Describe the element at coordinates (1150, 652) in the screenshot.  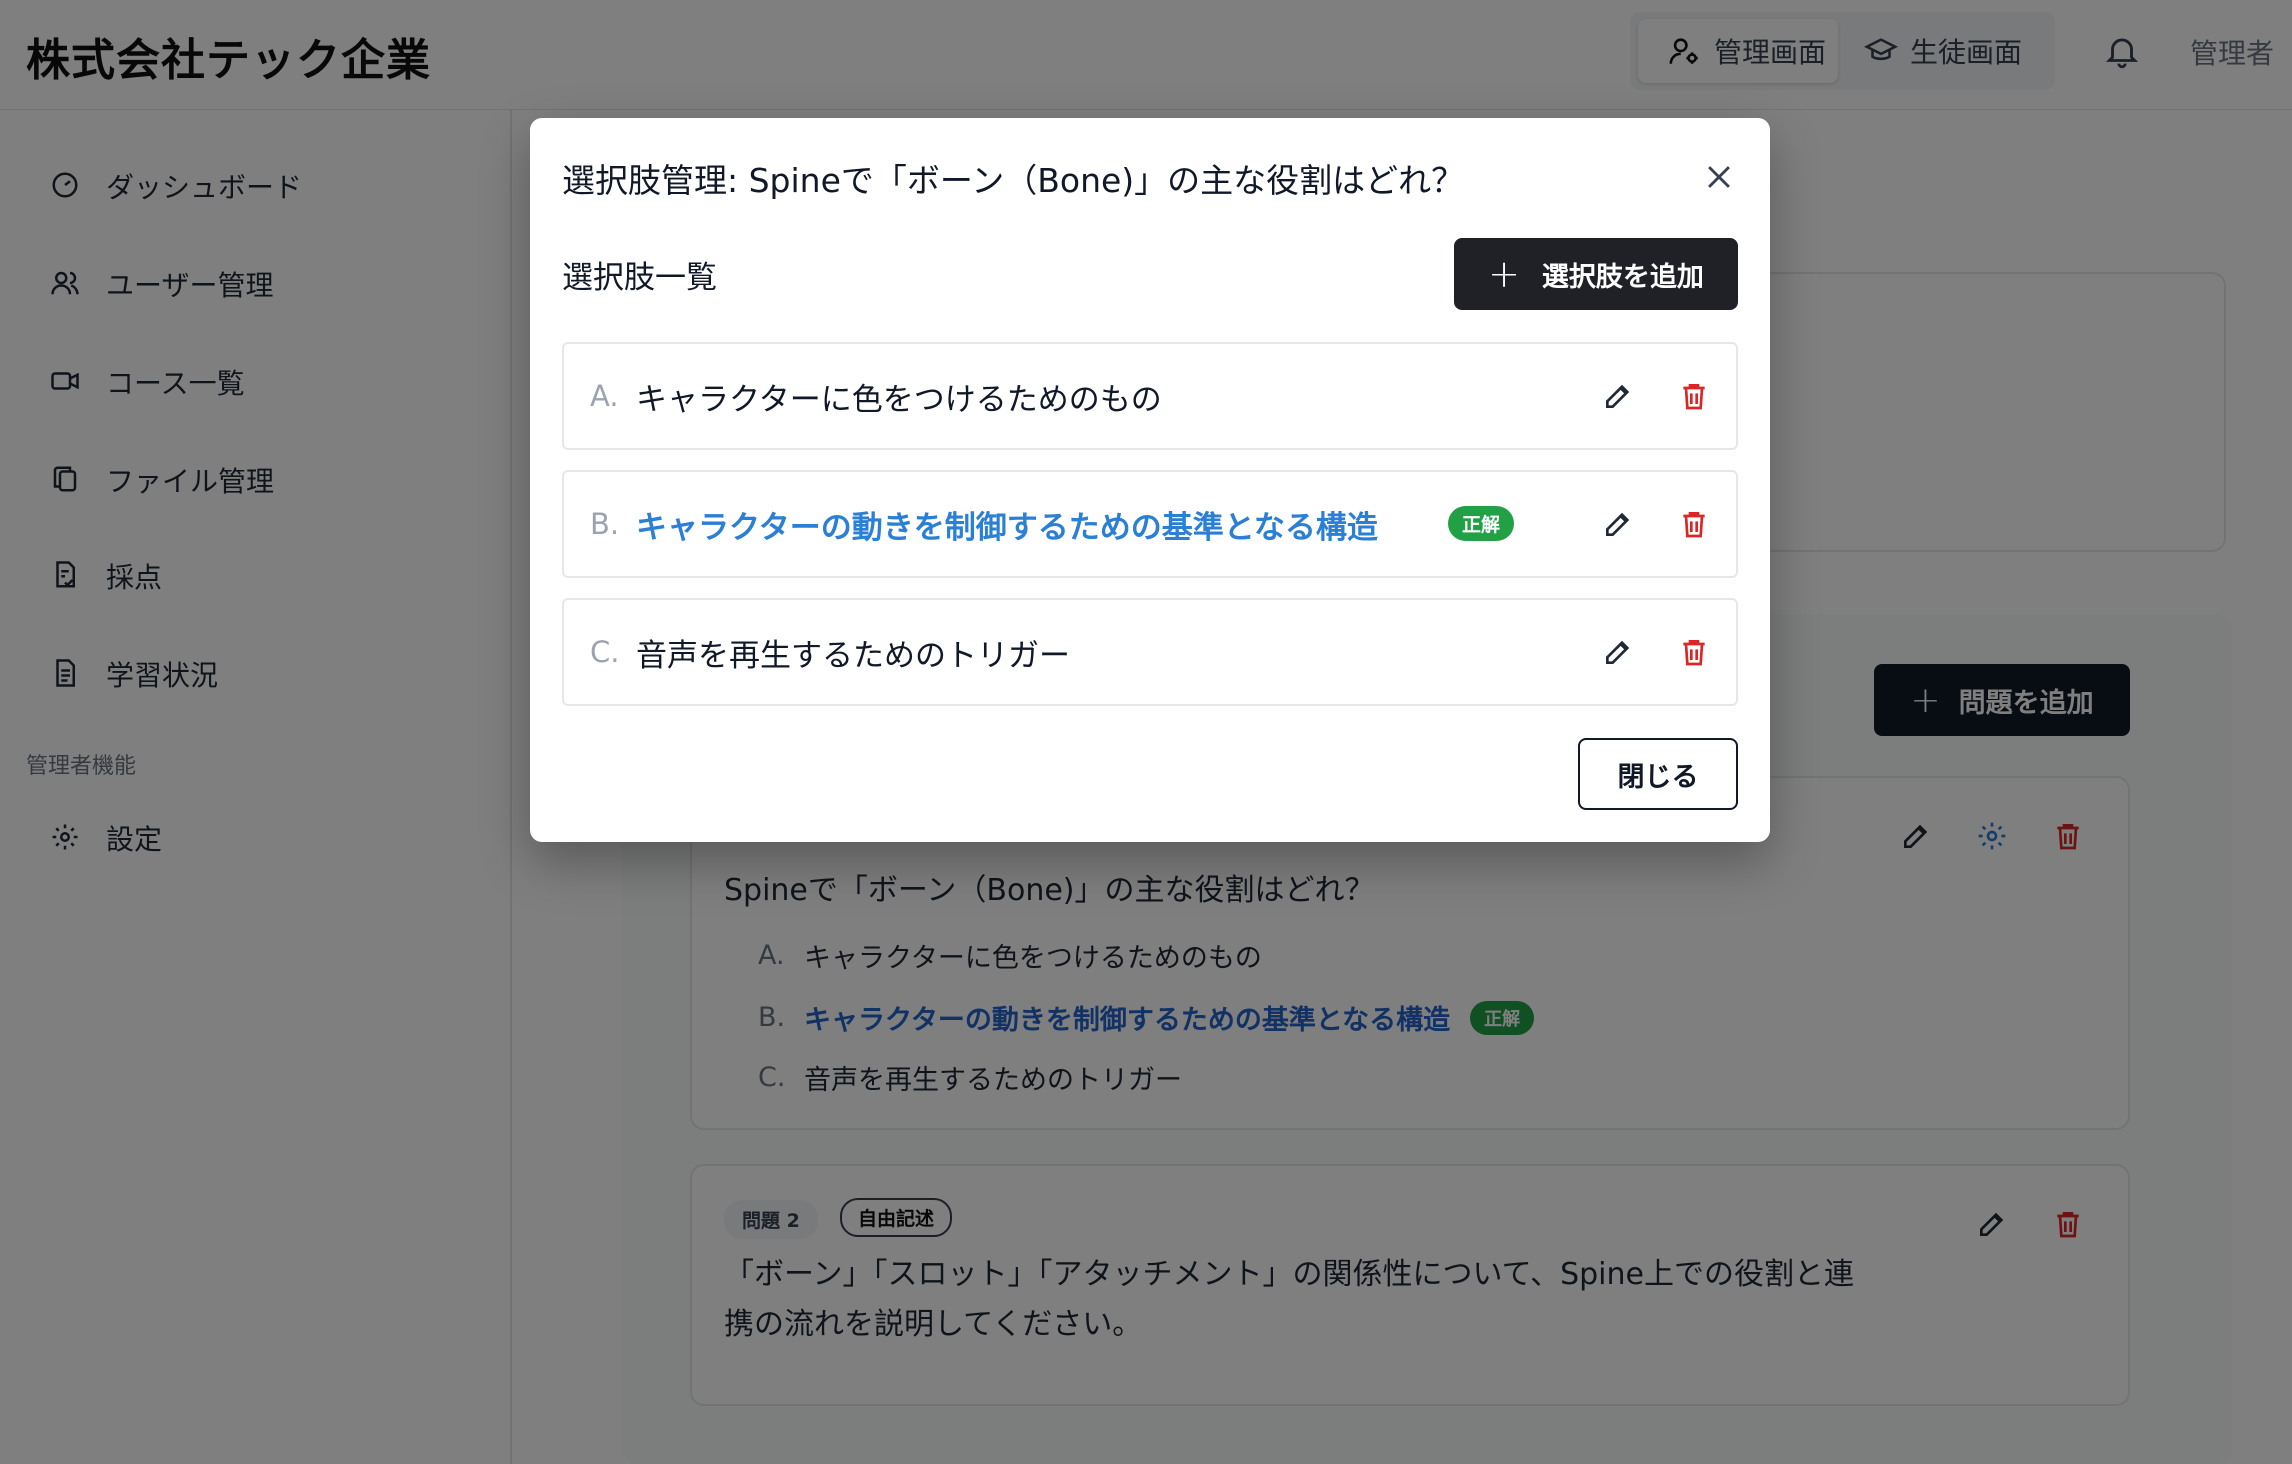
I see `choice-item: C. 音声を再生するためのトリガー` at that location.